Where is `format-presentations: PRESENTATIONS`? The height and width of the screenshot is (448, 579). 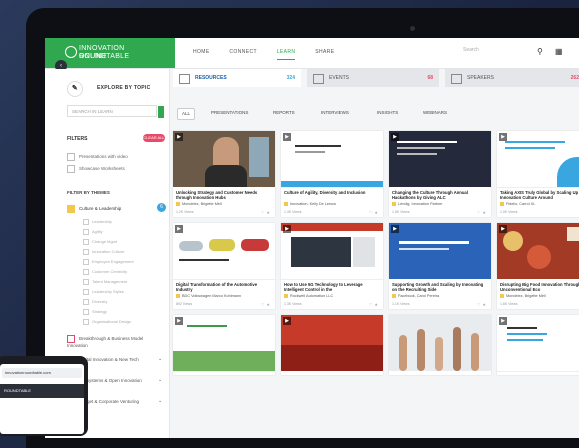 format-presentations: PRESENTATIONS is located at coordinates (229, 113).